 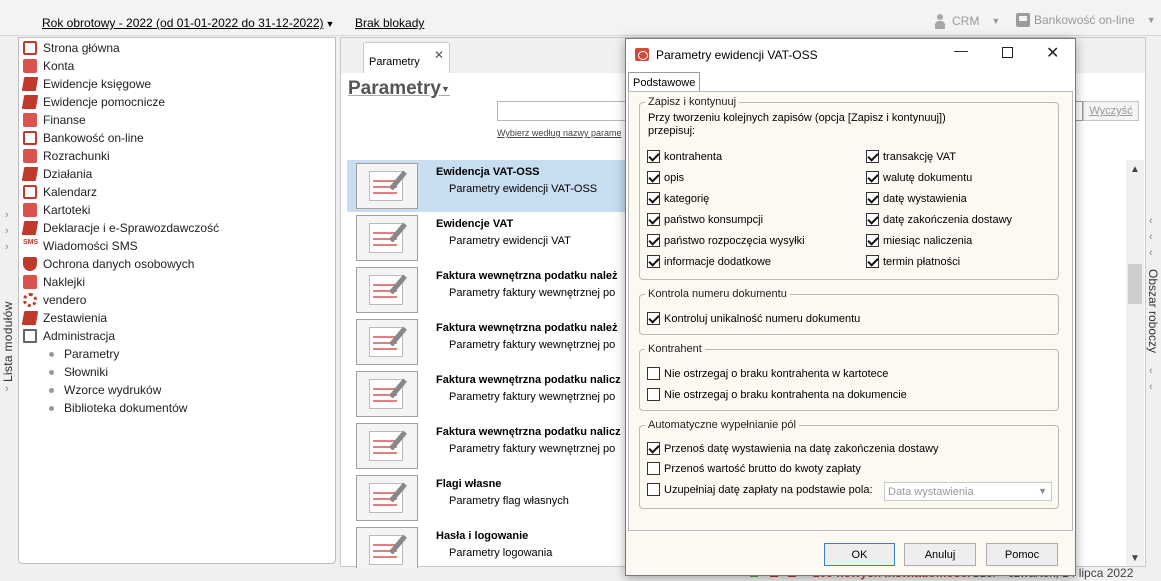 What do you see at coordinates (850, 54) in the screenshot?
I see `dialog-titlebar: Parametry ewidencji VAT-OSS — ✕` at bounding box center [850, 54].